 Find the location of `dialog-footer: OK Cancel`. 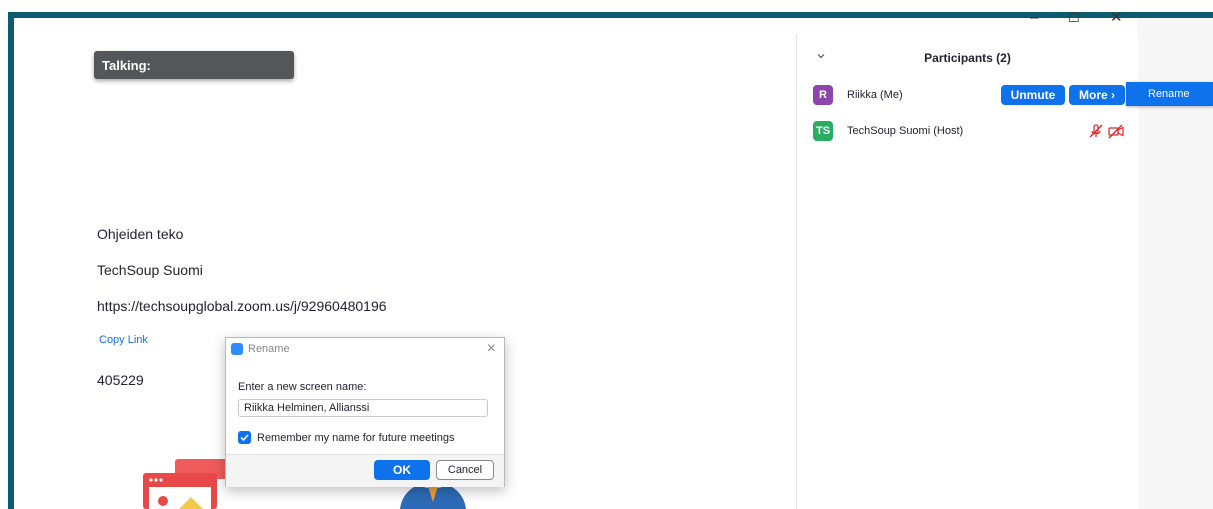

dialog-footer: OK Cancel is located at coordinates (365, 470).